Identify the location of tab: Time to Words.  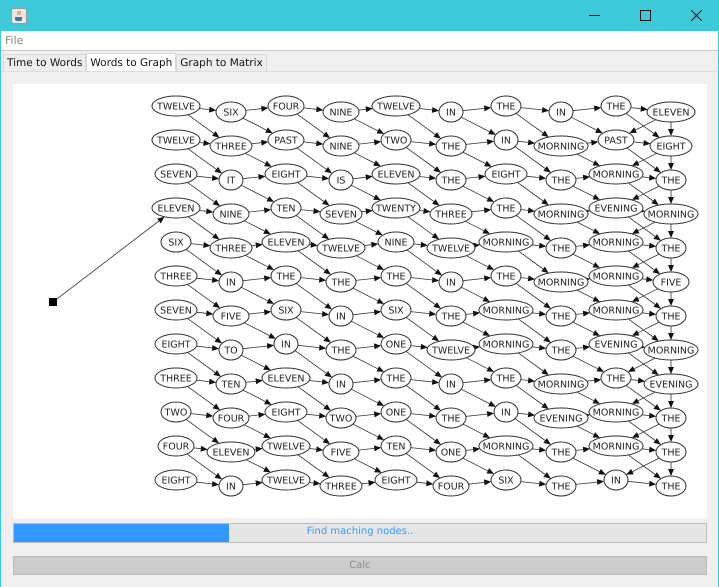
(44, 62).